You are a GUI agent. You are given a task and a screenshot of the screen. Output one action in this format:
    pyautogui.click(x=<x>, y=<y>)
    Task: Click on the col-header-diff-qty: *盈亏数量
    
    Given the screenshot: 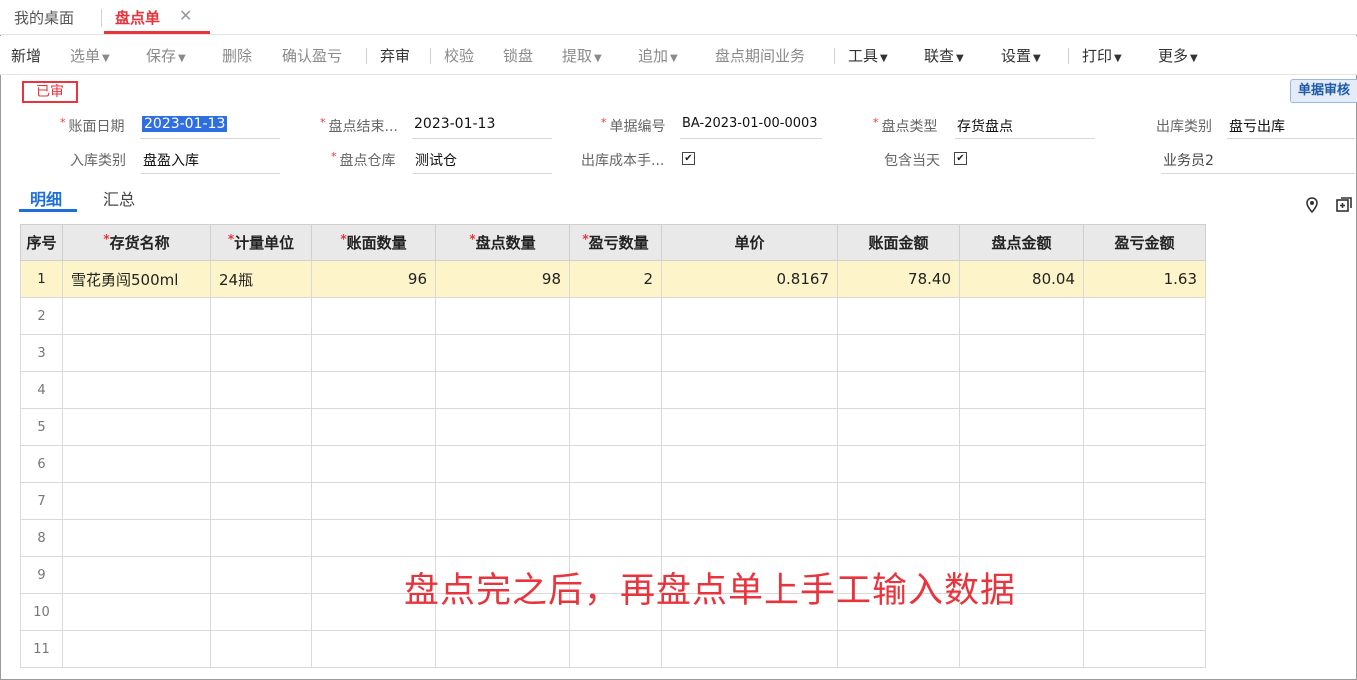 What is the action you would take?
    pyautogui.click(x=615, y=242)
    